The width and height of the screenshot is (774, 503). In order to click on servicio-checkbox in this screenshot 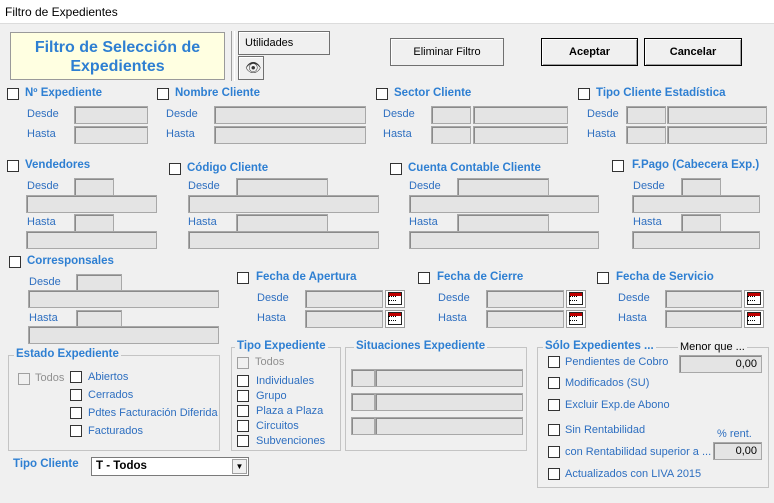, I will do `click(603, 278)`.